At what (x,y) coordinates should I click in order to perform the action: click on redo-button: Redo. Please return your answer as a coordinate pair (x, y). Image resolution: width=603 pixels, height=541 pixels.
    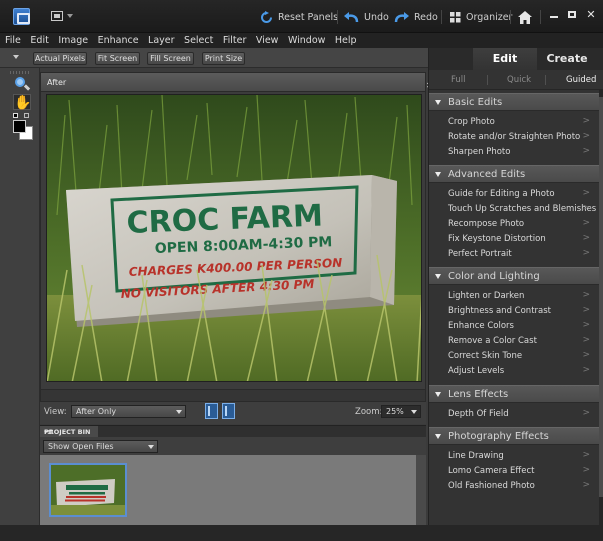
    Looking at the image, I should click on (416, 17).